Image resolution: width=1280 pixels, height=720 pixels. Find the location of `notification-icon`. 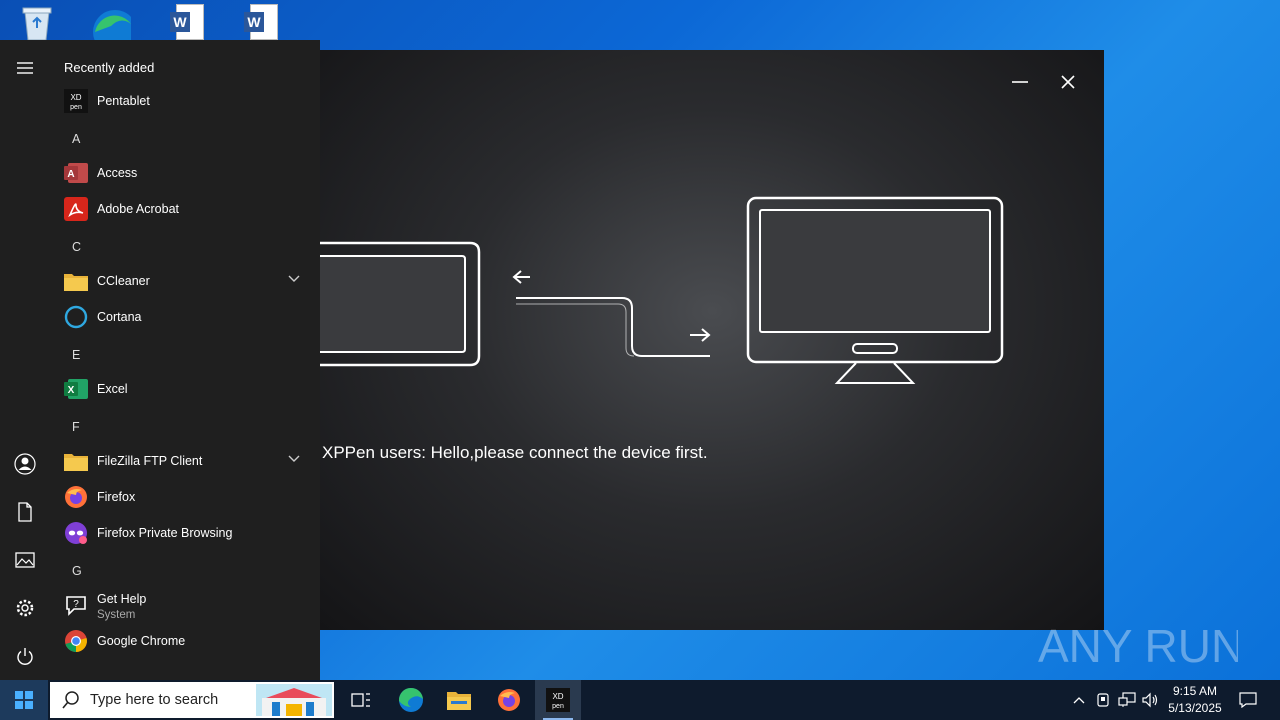

notification-icon is located at coordinates (1248, 700).